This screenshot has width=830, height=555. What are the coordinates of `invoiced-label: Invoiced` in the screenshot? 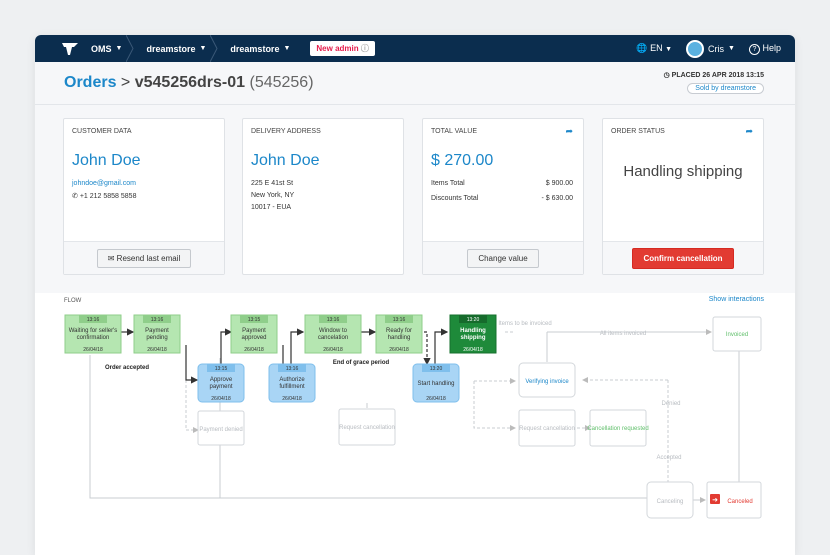 It's located at (737, 335).